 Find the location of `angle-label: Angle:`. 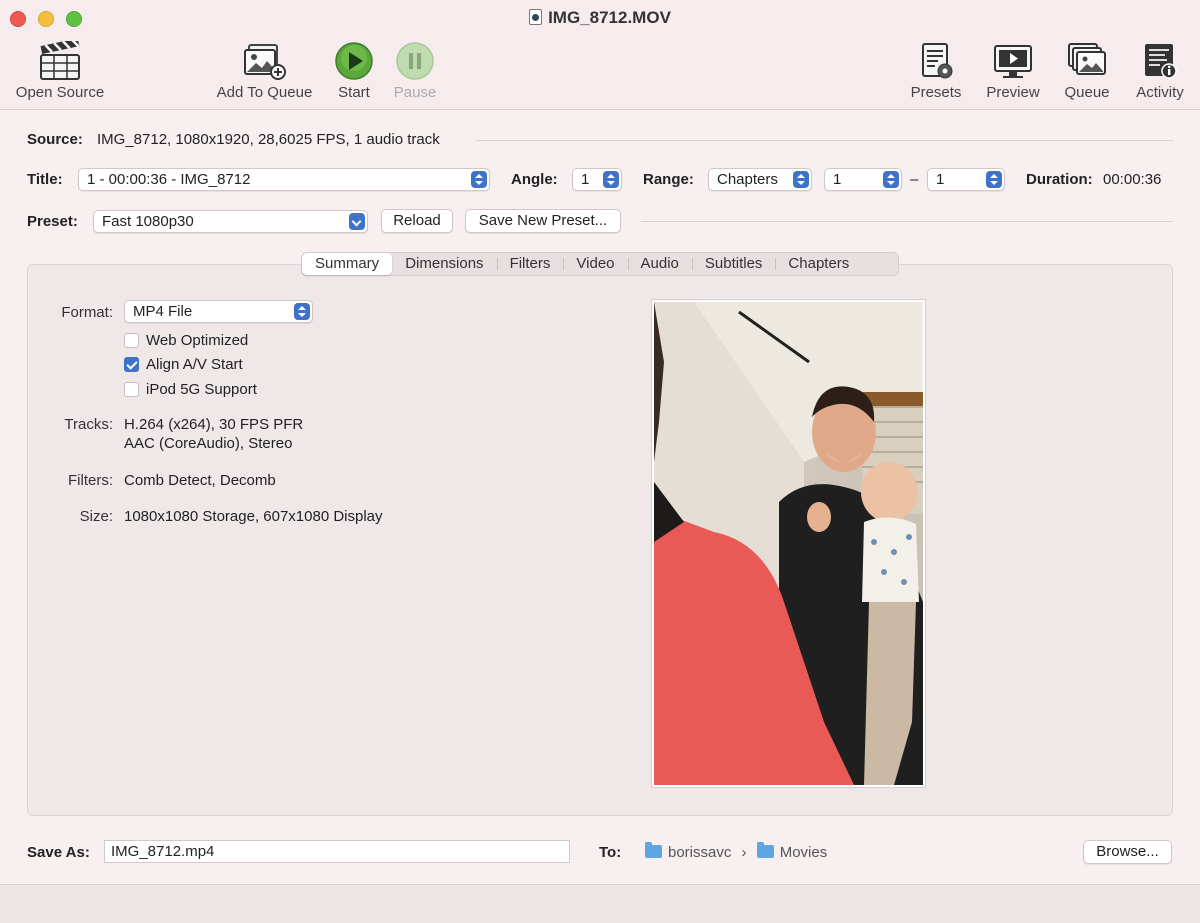

angle-label: Angle: is located at coordinates (534, 179).